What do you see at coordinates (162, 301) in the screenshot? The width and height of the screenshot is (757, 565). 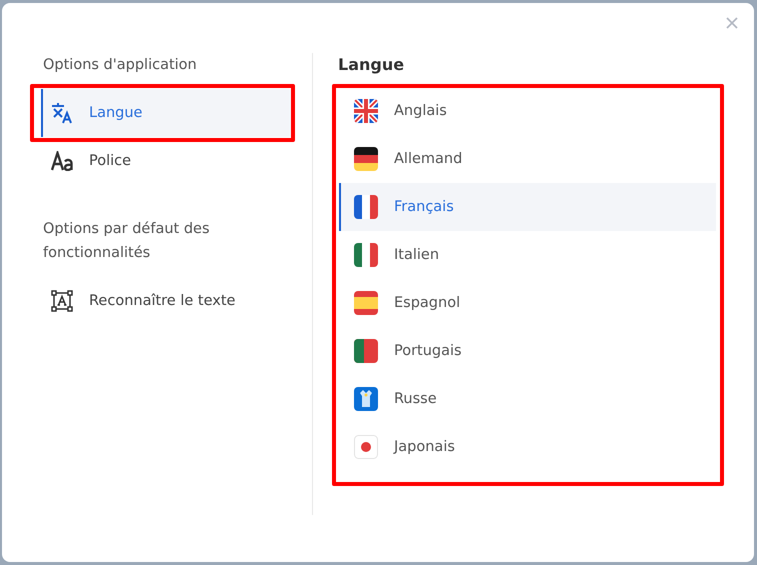 I see `sidebar-item-label: Reconnaître le texte` at bounding box center [162, 301].